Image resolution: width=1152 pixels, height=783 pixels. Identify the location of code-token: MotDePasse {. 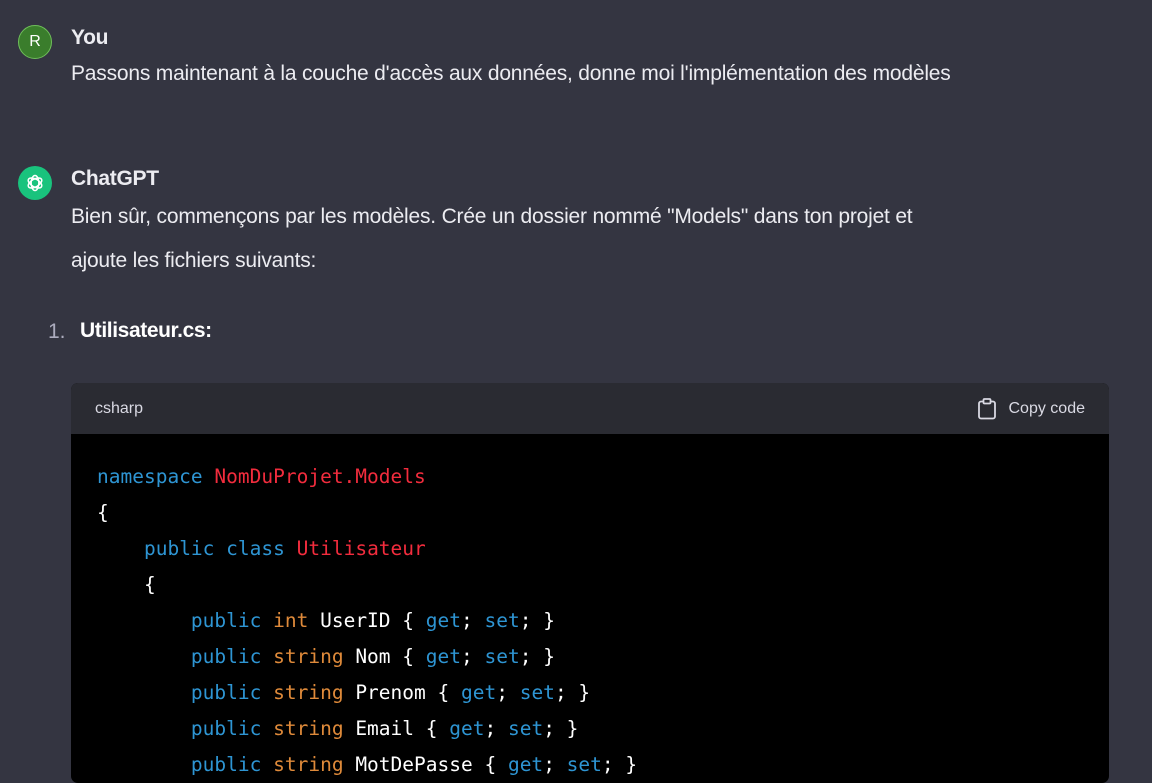
(425, 764).